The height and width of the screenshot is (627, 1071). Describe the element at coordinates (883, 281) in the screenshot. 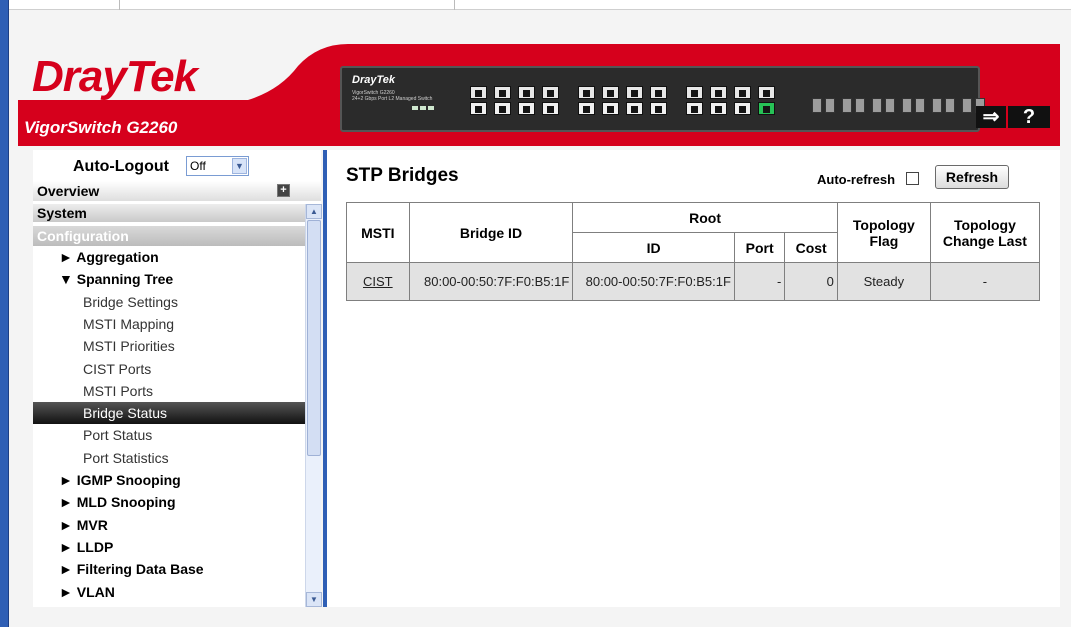

I see `cell-topology-flag: Steady` at that location.